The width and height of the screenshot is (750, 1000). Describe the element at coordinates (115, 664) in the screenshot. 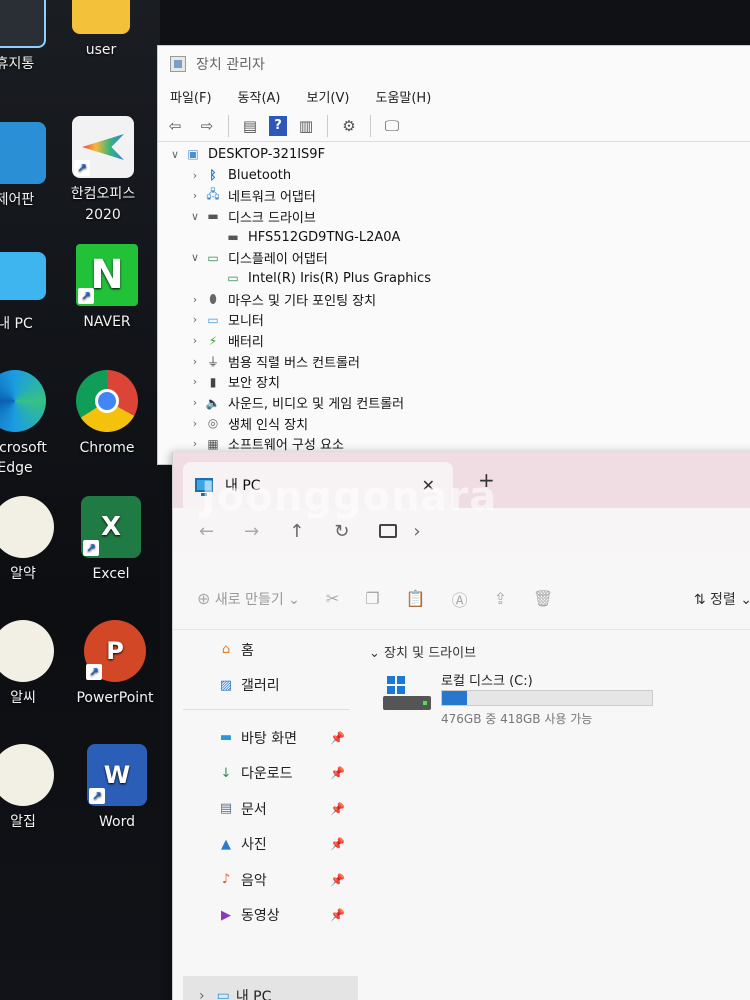

I see `desktop-icon-powerpoint: P ↗ PowerPoint` at that location.